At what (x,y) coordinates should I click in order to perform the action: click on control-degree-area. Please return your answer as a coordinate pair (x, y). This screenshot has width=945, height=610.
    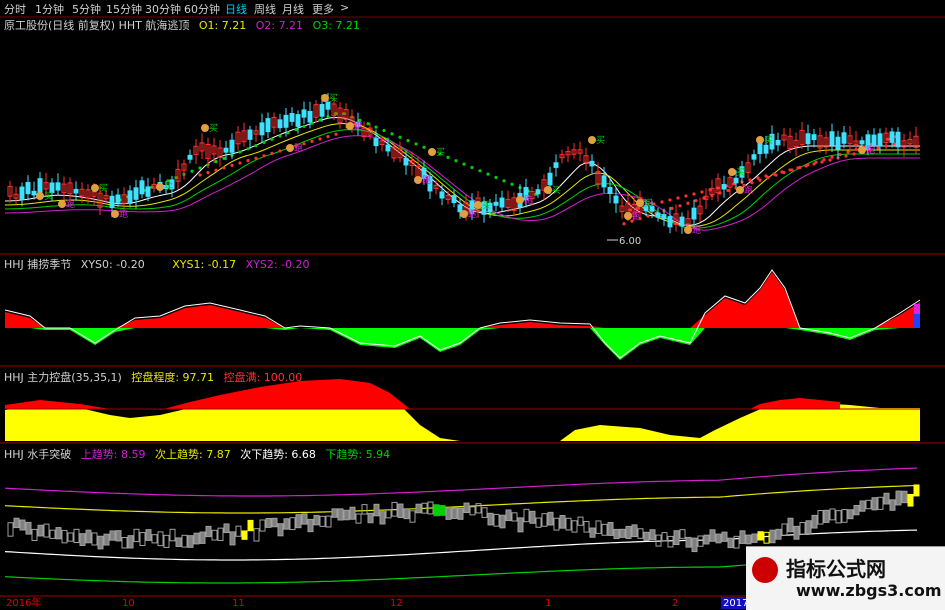
    Looking at the image, I should click on (462, 412).